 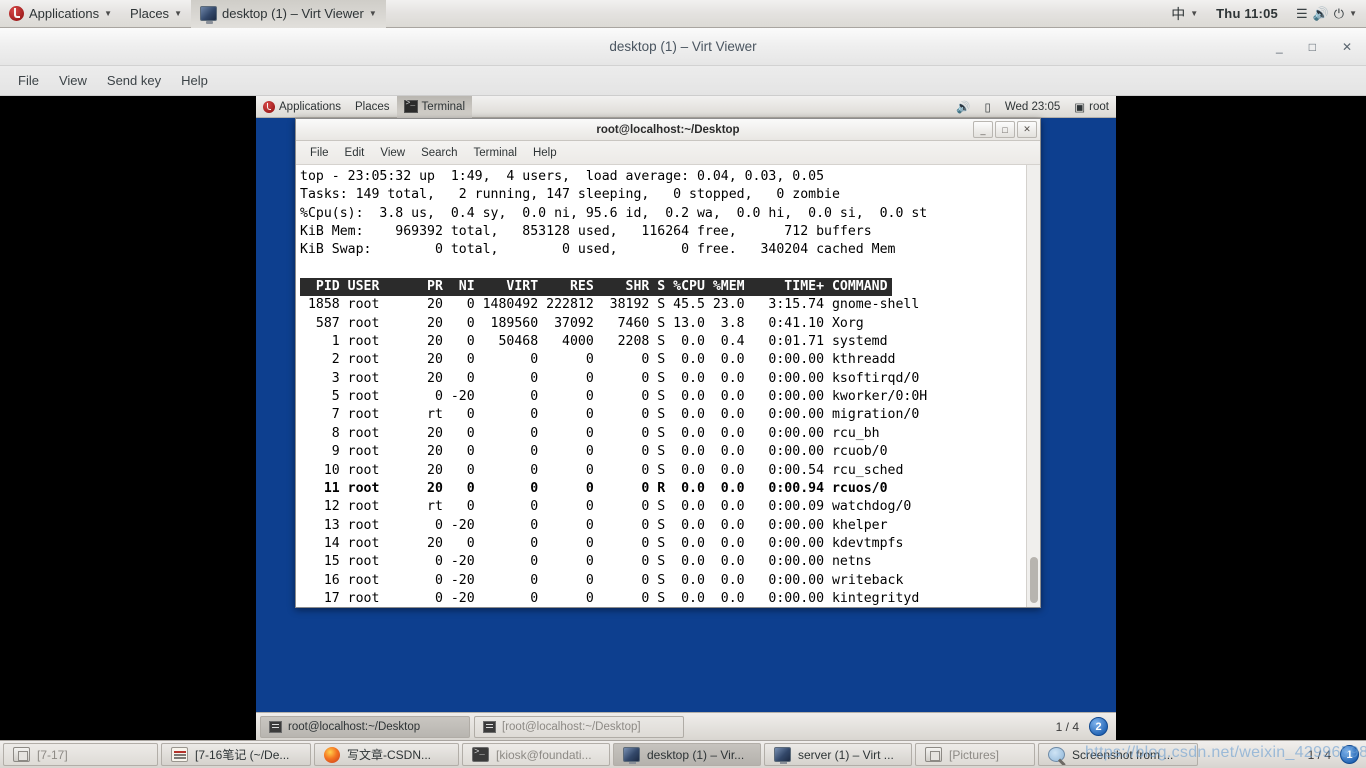 I want to click on ime-indicator: 中 ▼, so click(x=1184, y=14).